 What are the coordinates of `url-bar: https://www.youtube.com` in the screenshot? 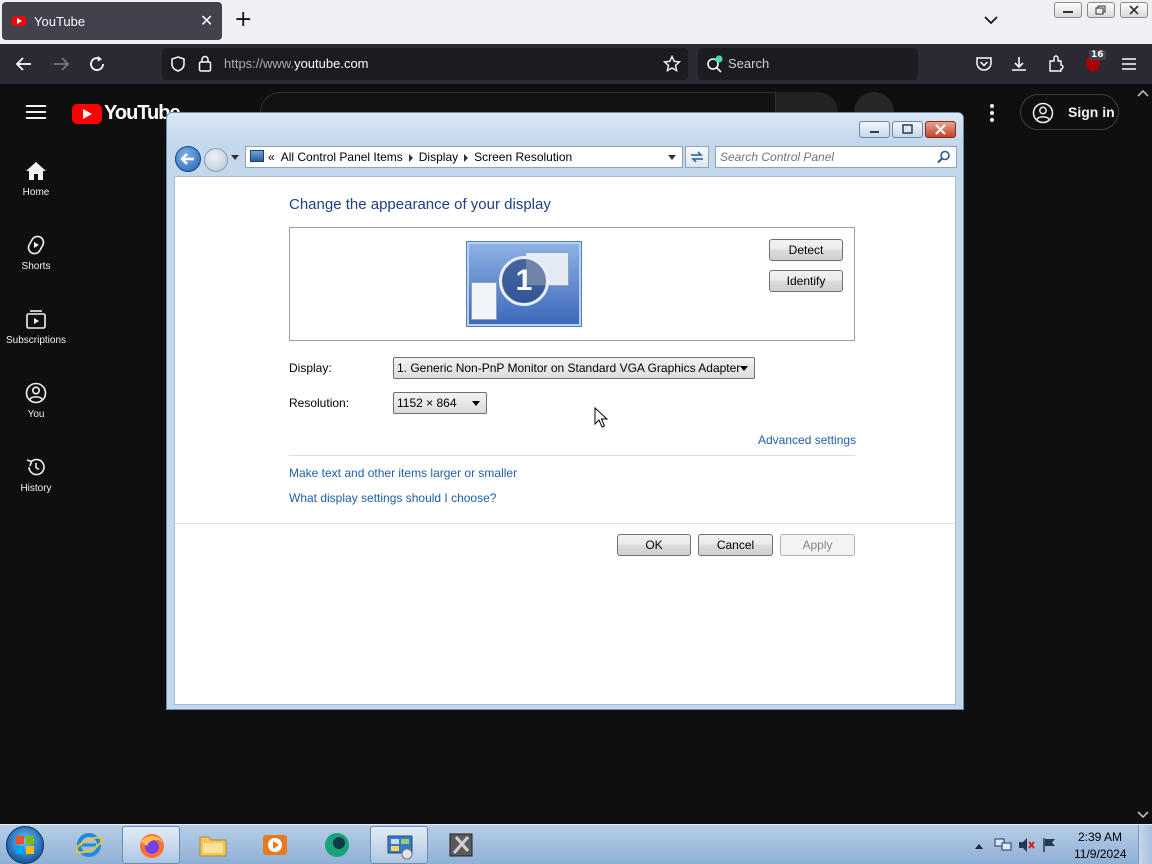 It's located at (425, 64).